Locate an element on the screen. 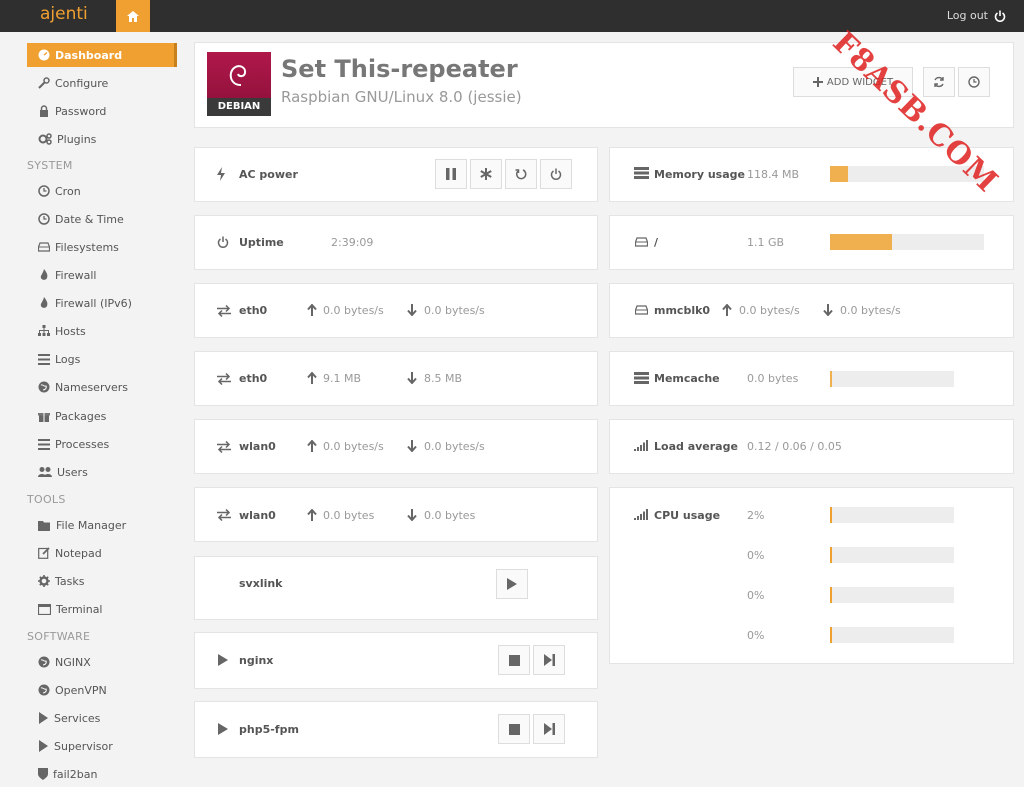 This screenshot has width=1024, height=787. home-button is located at coordinates (133, 16).